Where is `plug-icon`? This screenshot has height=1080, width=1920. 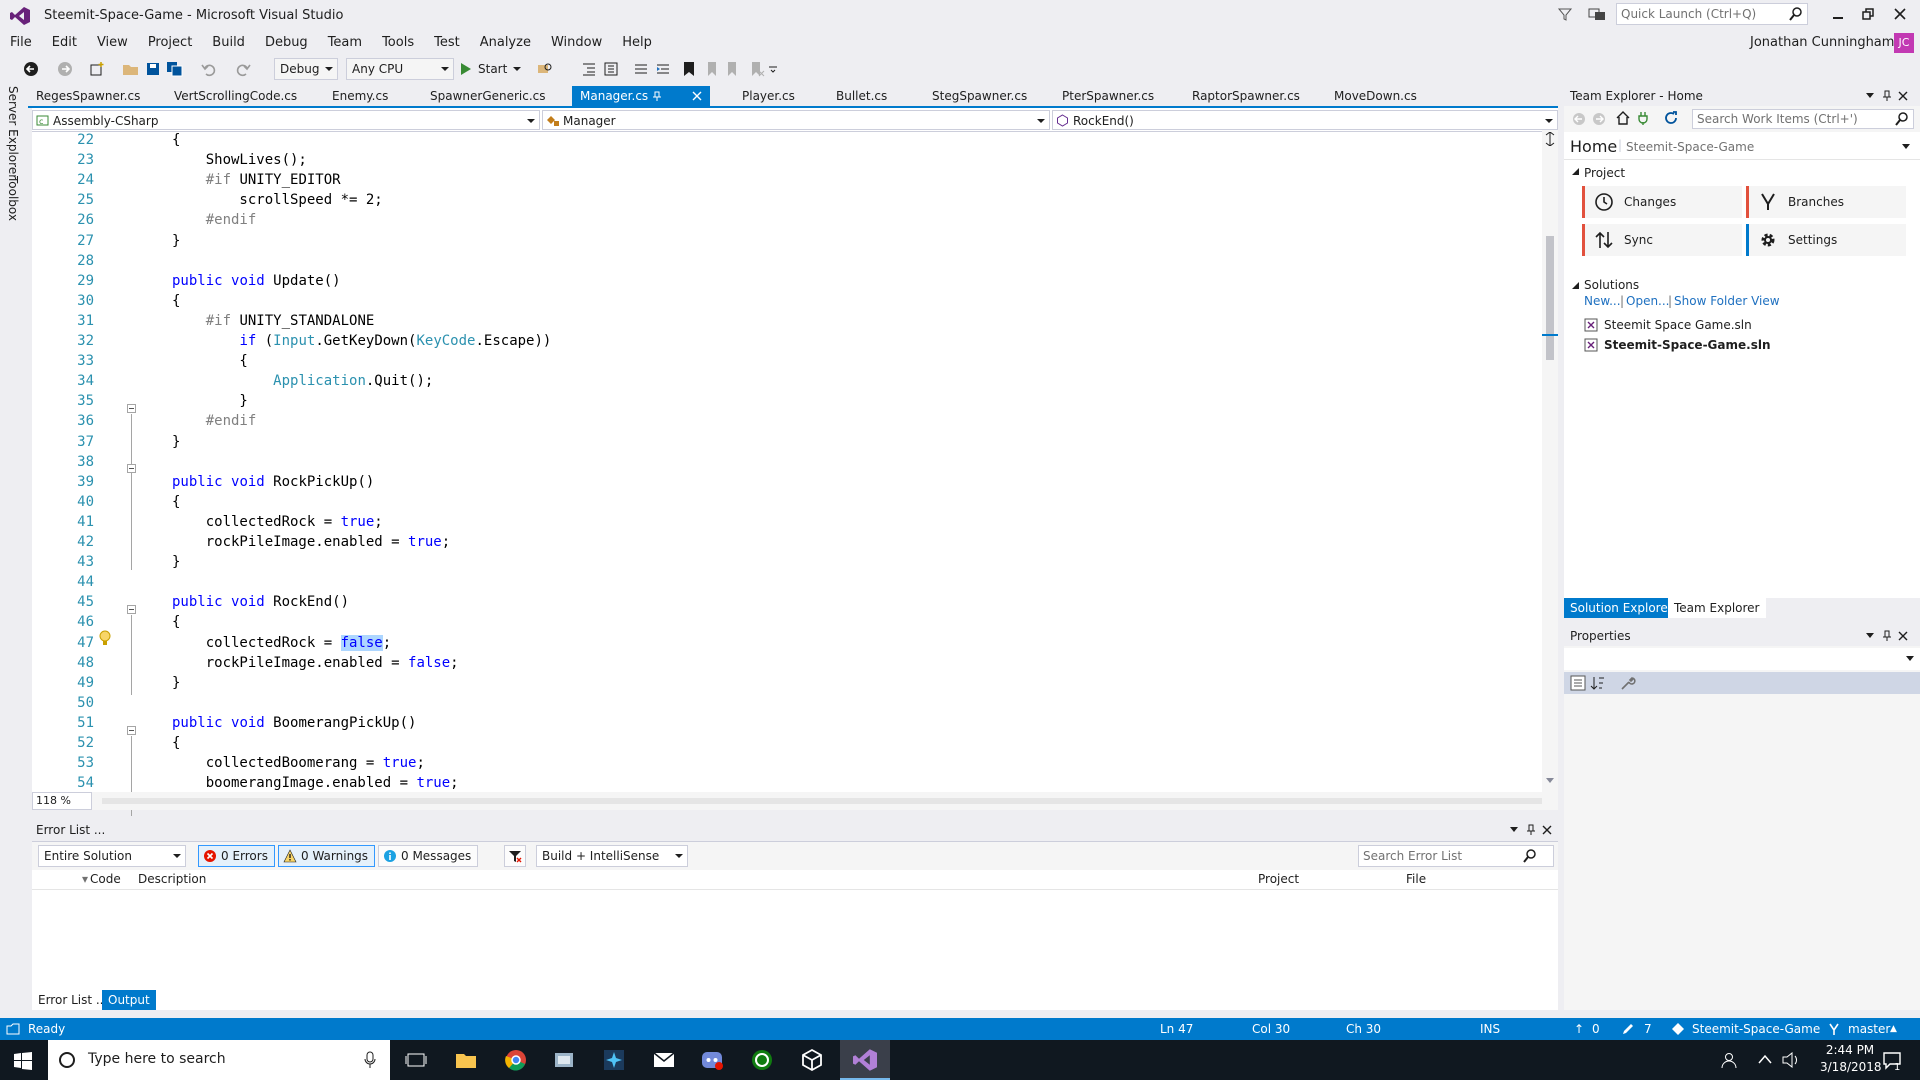
plug-icon is located at coordinates (1643, 118).